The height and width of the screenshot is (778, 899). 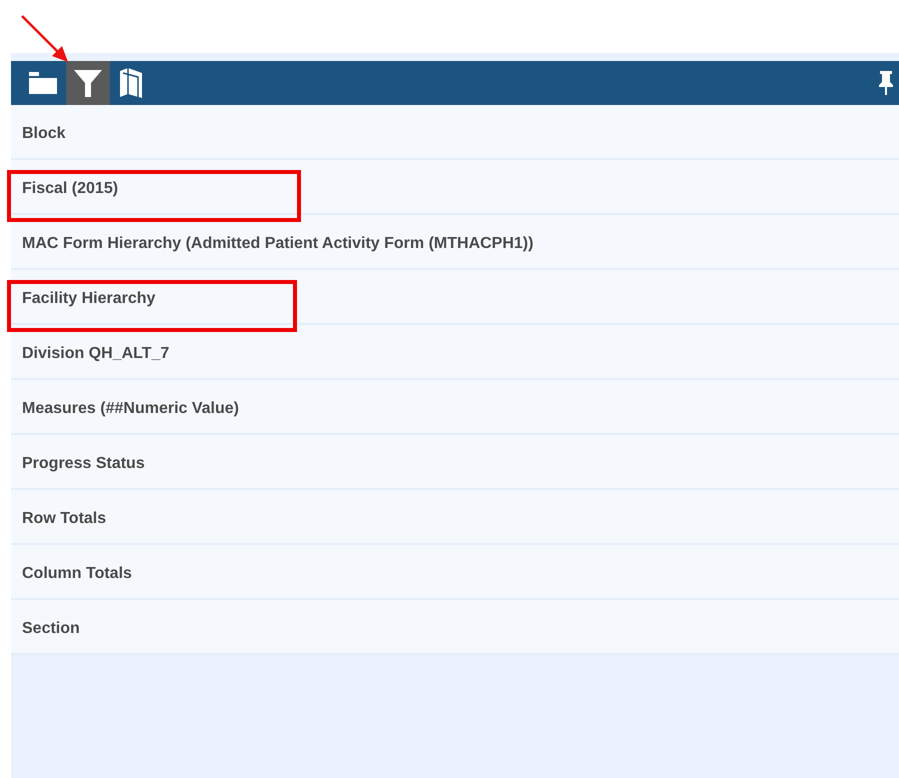 I want to click on list-item: Measures (##Numeric Value), so click(x=455, y=407).